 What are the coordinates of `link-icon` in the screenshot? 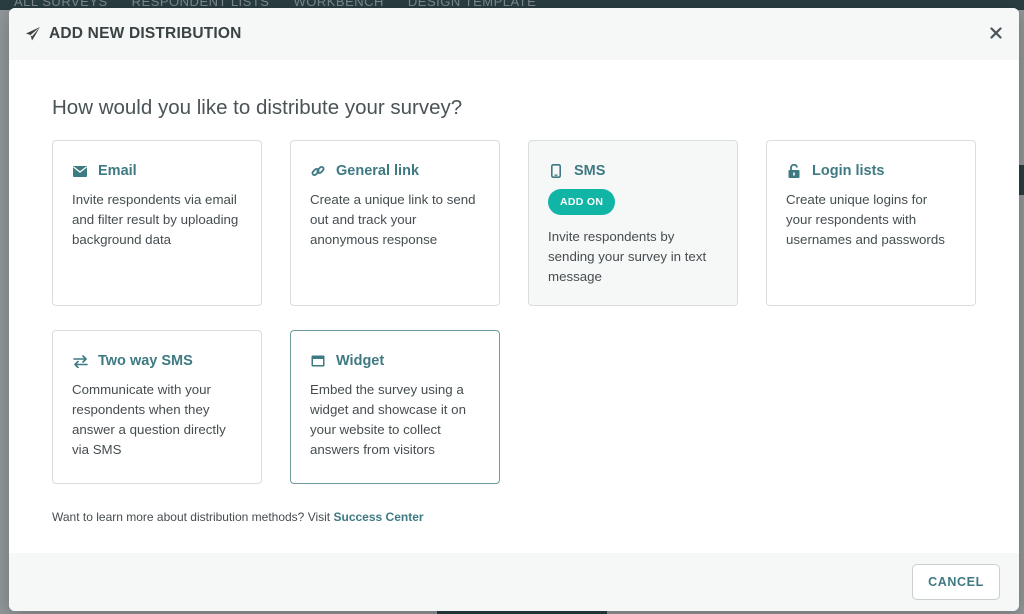 It's located at (318, 171).